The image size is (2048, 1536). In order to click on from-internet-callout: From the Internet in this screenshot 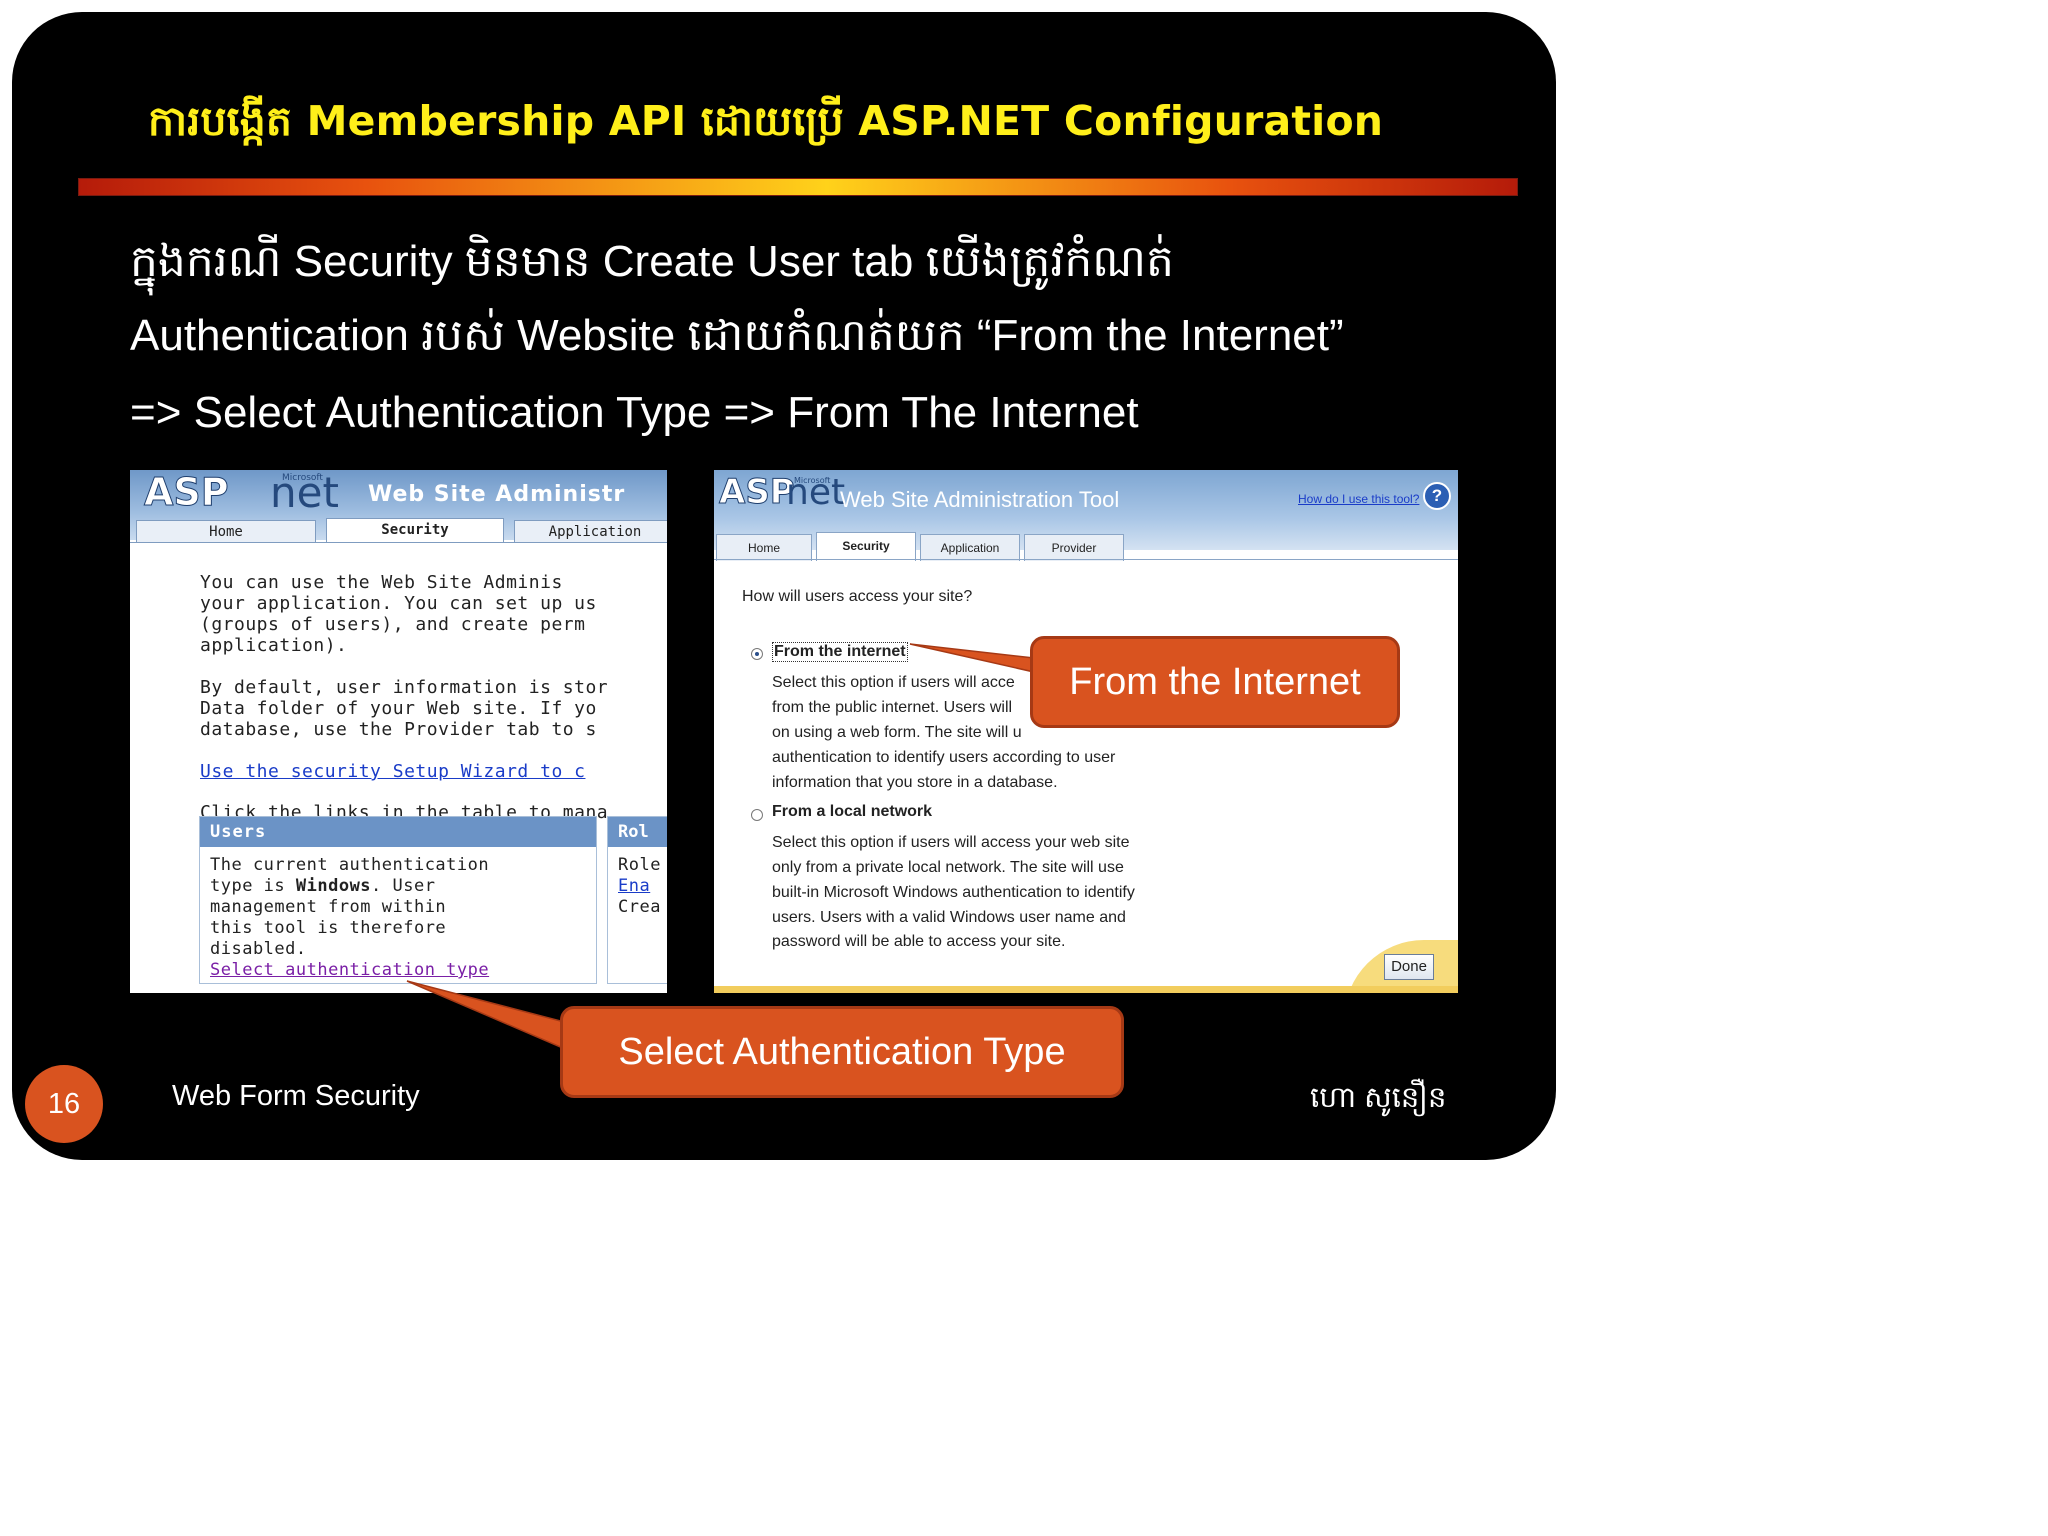, I will do `click(1215, 682)`.